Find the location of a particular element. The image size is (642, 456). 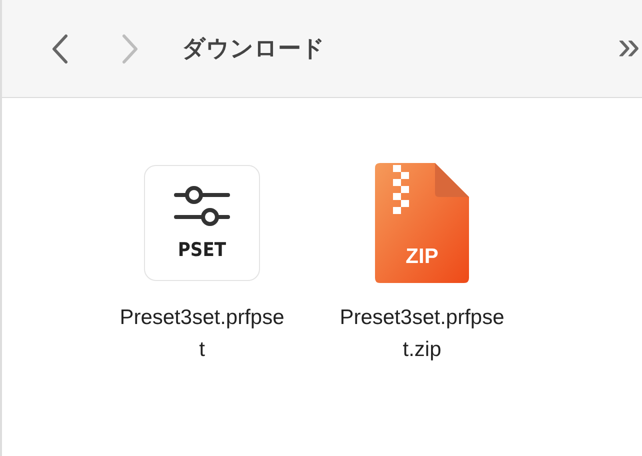

window-title: ダウンロード is located at coordinates (253, 49).